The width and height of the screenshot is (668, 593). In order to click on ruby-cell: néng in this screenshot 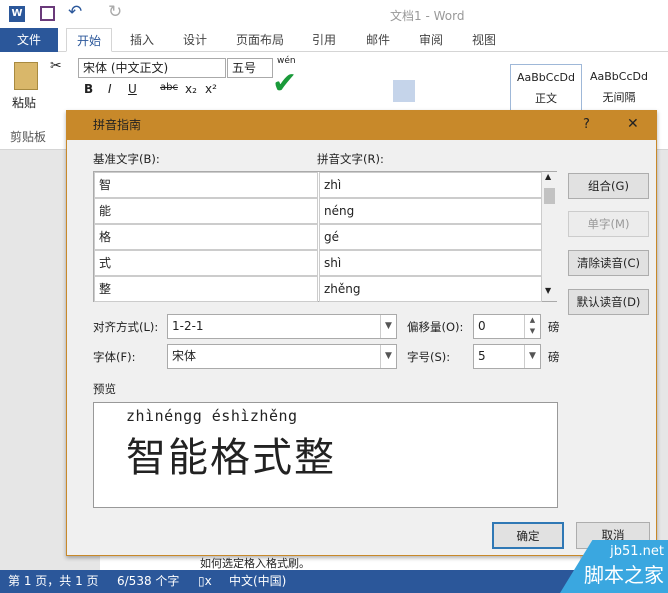, I will do `click(430, 211)`.